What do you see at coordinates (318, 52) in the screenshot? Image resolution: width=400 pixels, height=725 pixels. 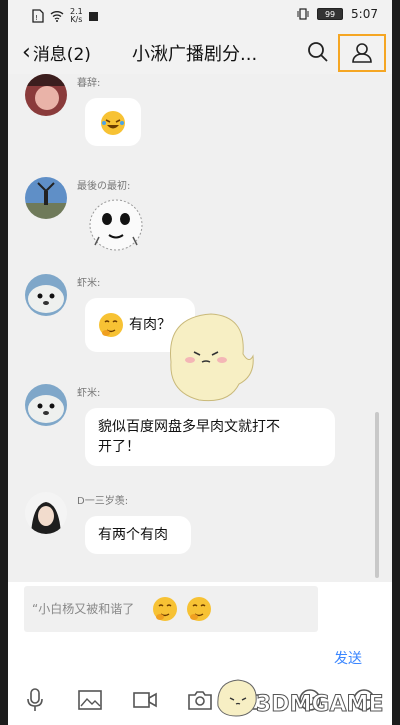 I see `search-icon` at bounding box center [318, 52].